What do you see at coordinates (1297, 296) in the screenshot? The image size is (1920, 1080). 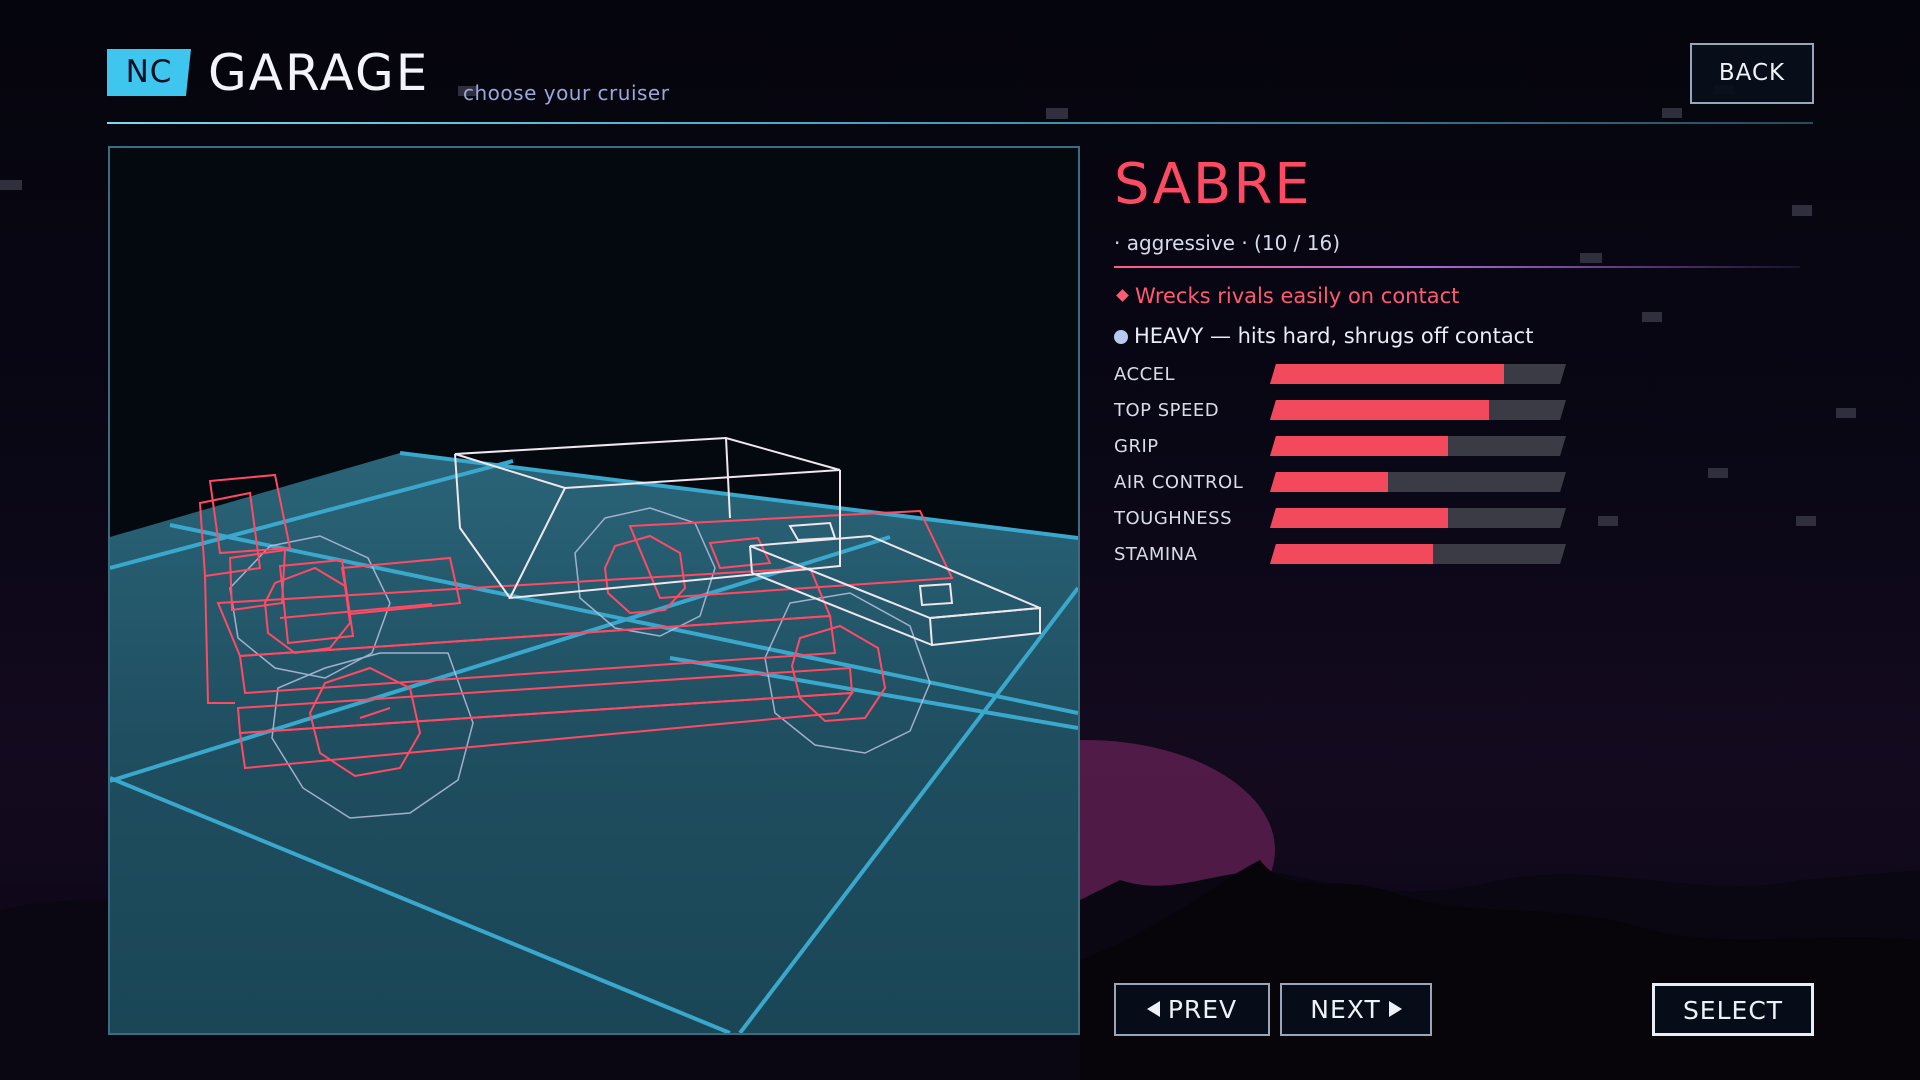 I see `trait-text: Wrecks rivals easily on contact` at bounding box center [1297, 296].